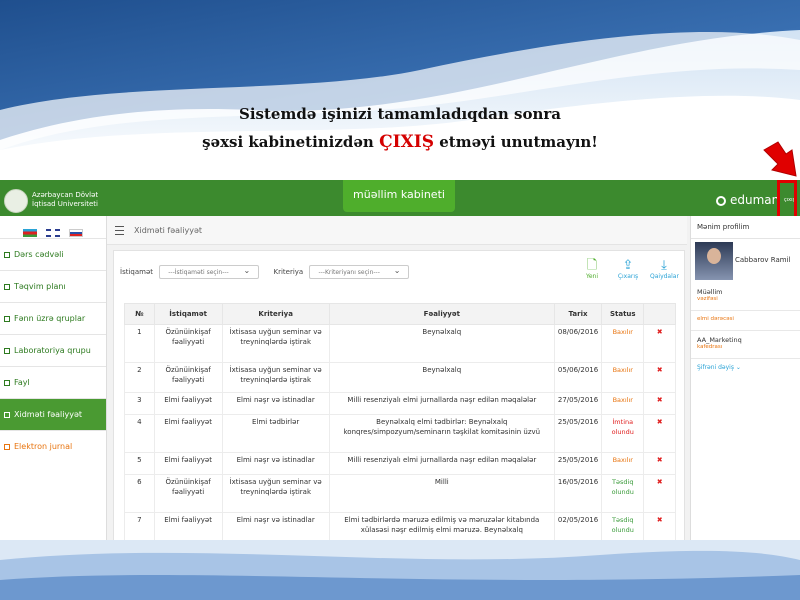  I want to click on share-icon: ⇪, so click(628, 265).